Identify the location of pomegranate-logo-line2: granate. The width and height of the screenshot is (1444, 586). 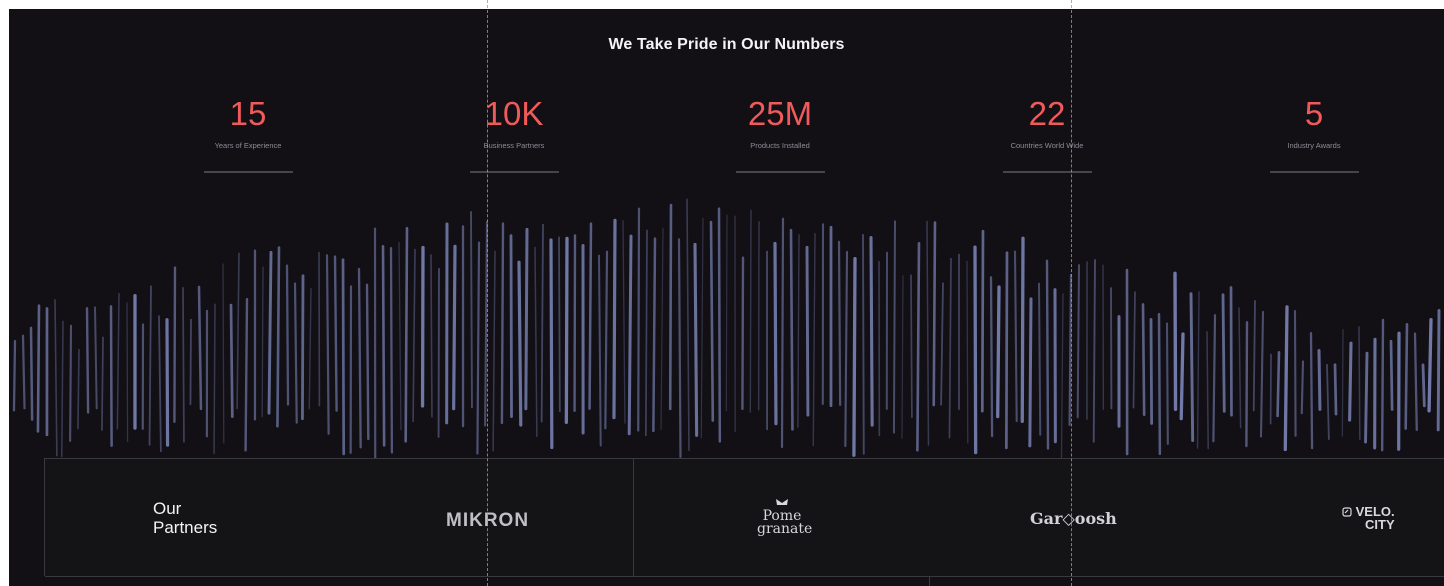
(785, 529).